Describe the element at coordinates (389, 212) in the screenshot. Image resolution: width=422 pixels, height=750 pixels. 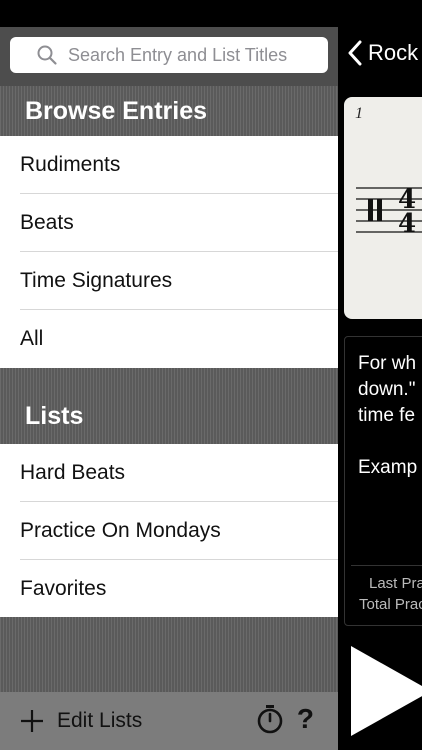
I see `staff-notation: 4 4` at that location.